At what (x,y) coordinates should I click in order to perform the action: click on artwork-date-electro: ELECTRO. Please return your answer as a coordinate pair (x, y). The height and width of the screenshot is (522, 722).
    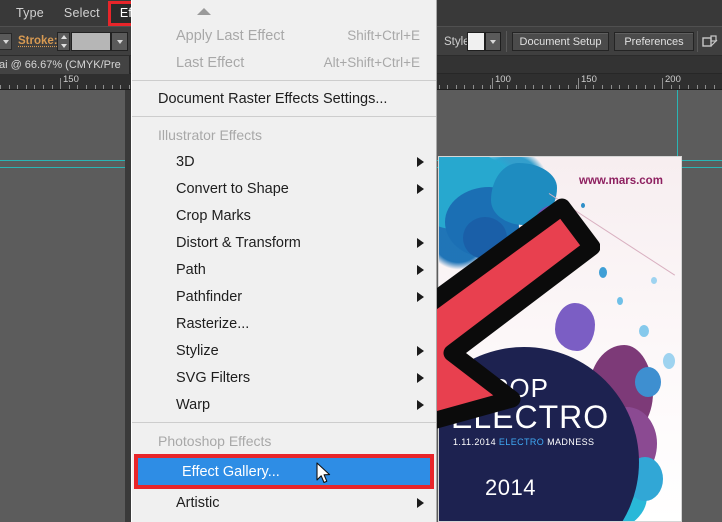
    Looking at the image, I should click on (521, 442).